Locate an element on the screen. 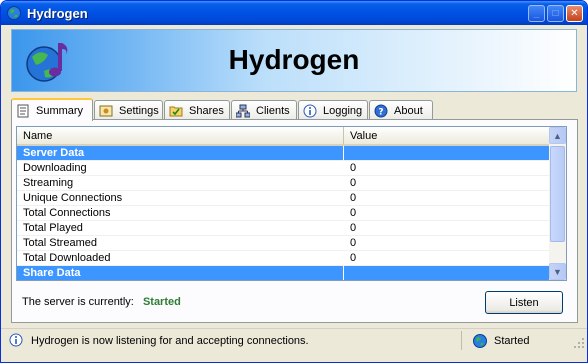  help-icon: ? is located at coordinates (381, 111).